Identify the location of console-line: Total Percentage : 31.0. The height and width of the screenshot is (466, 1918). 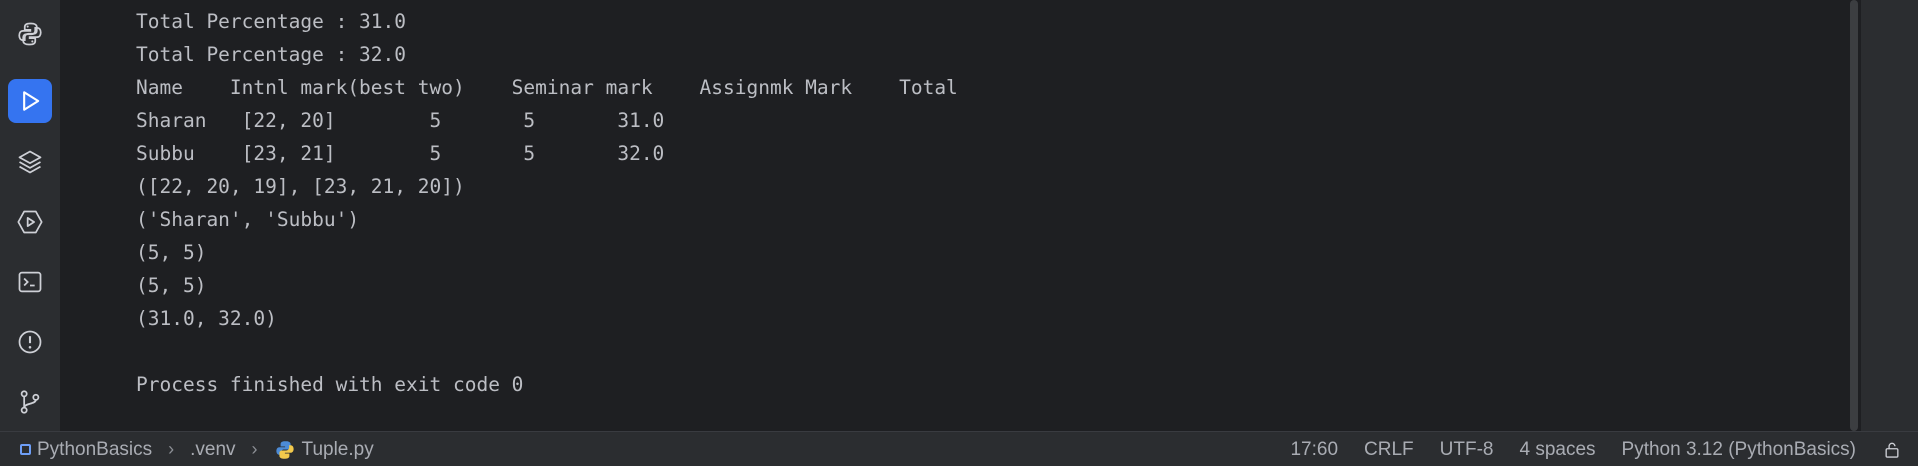
(271, 21).